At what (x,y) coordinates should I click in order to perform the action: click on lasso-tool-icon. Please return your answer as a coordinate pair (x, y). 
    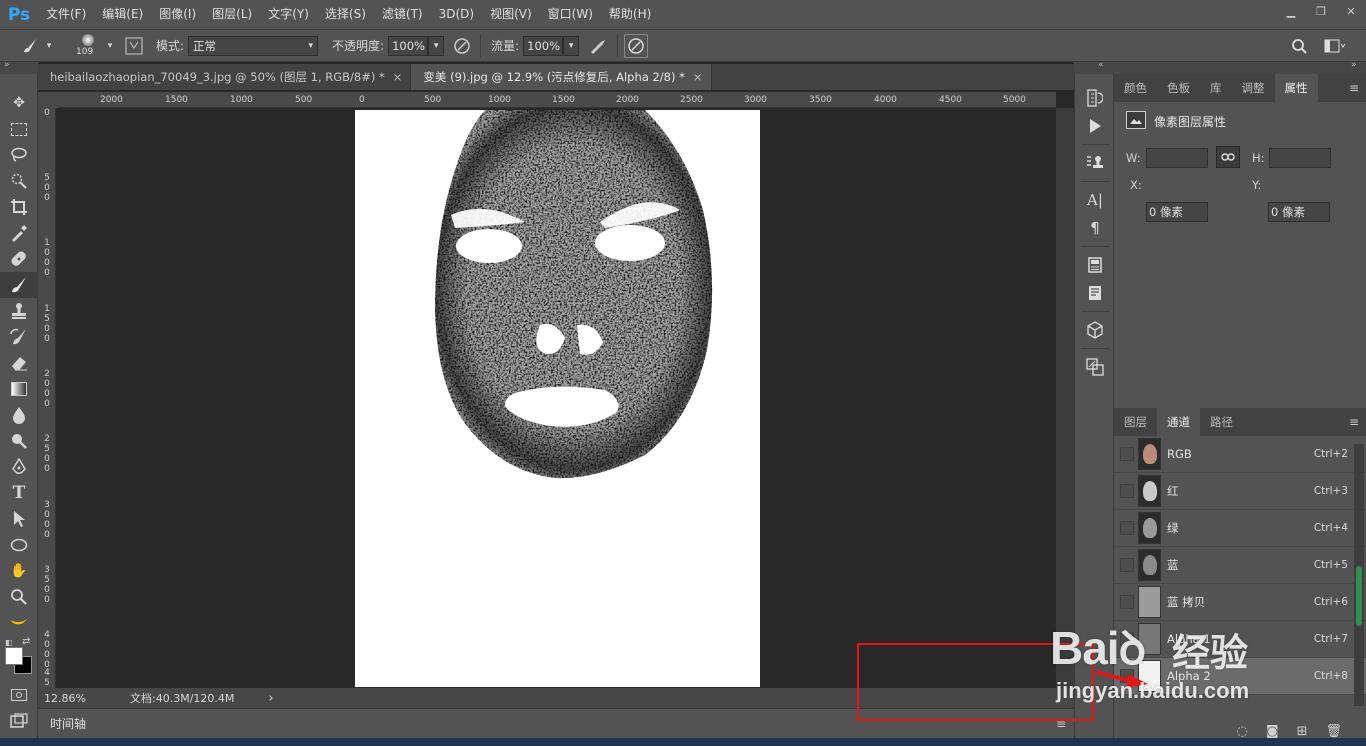
    Looking at the image, I should click on (19, 155).